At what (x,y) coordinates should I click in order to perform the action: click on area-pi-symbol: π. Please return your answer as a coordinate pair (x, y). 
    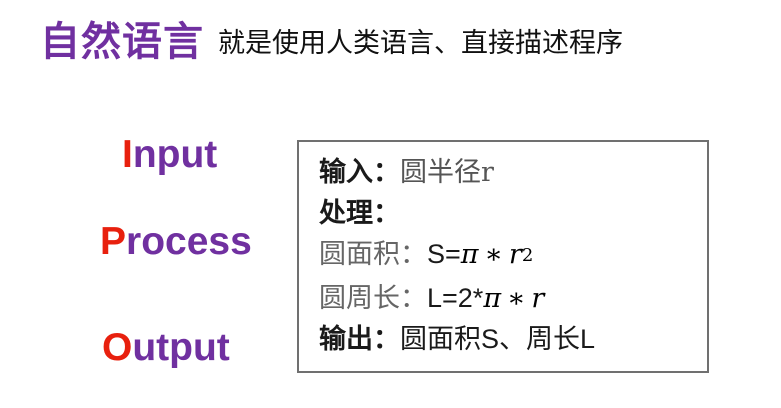
    Looking at the image, I should click on (469, 254).